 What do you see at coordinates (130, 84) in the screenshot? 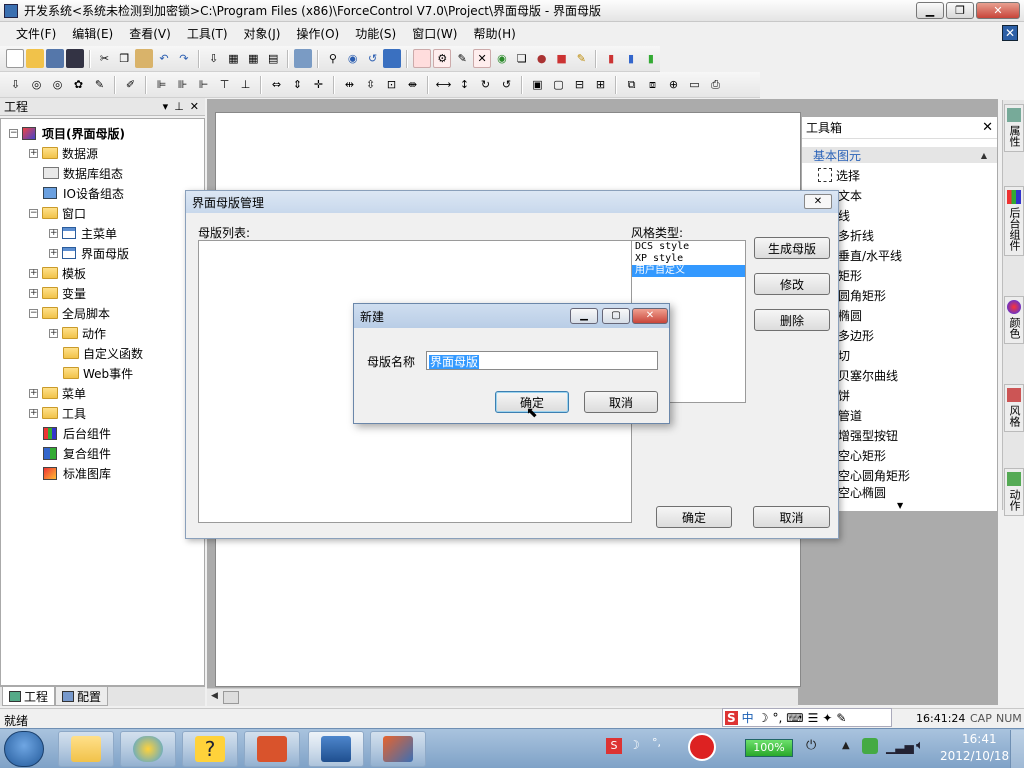
I see `edit-properties-icon: ✐` at bounding box center [130, 84].